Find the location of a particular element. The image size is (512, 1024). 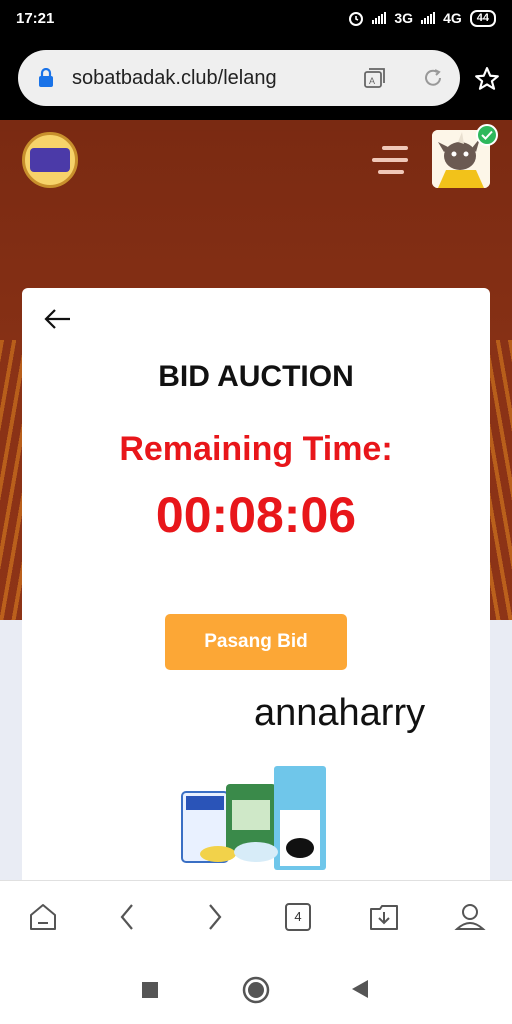

network-2: 4G is located at coordinates (452, 18).